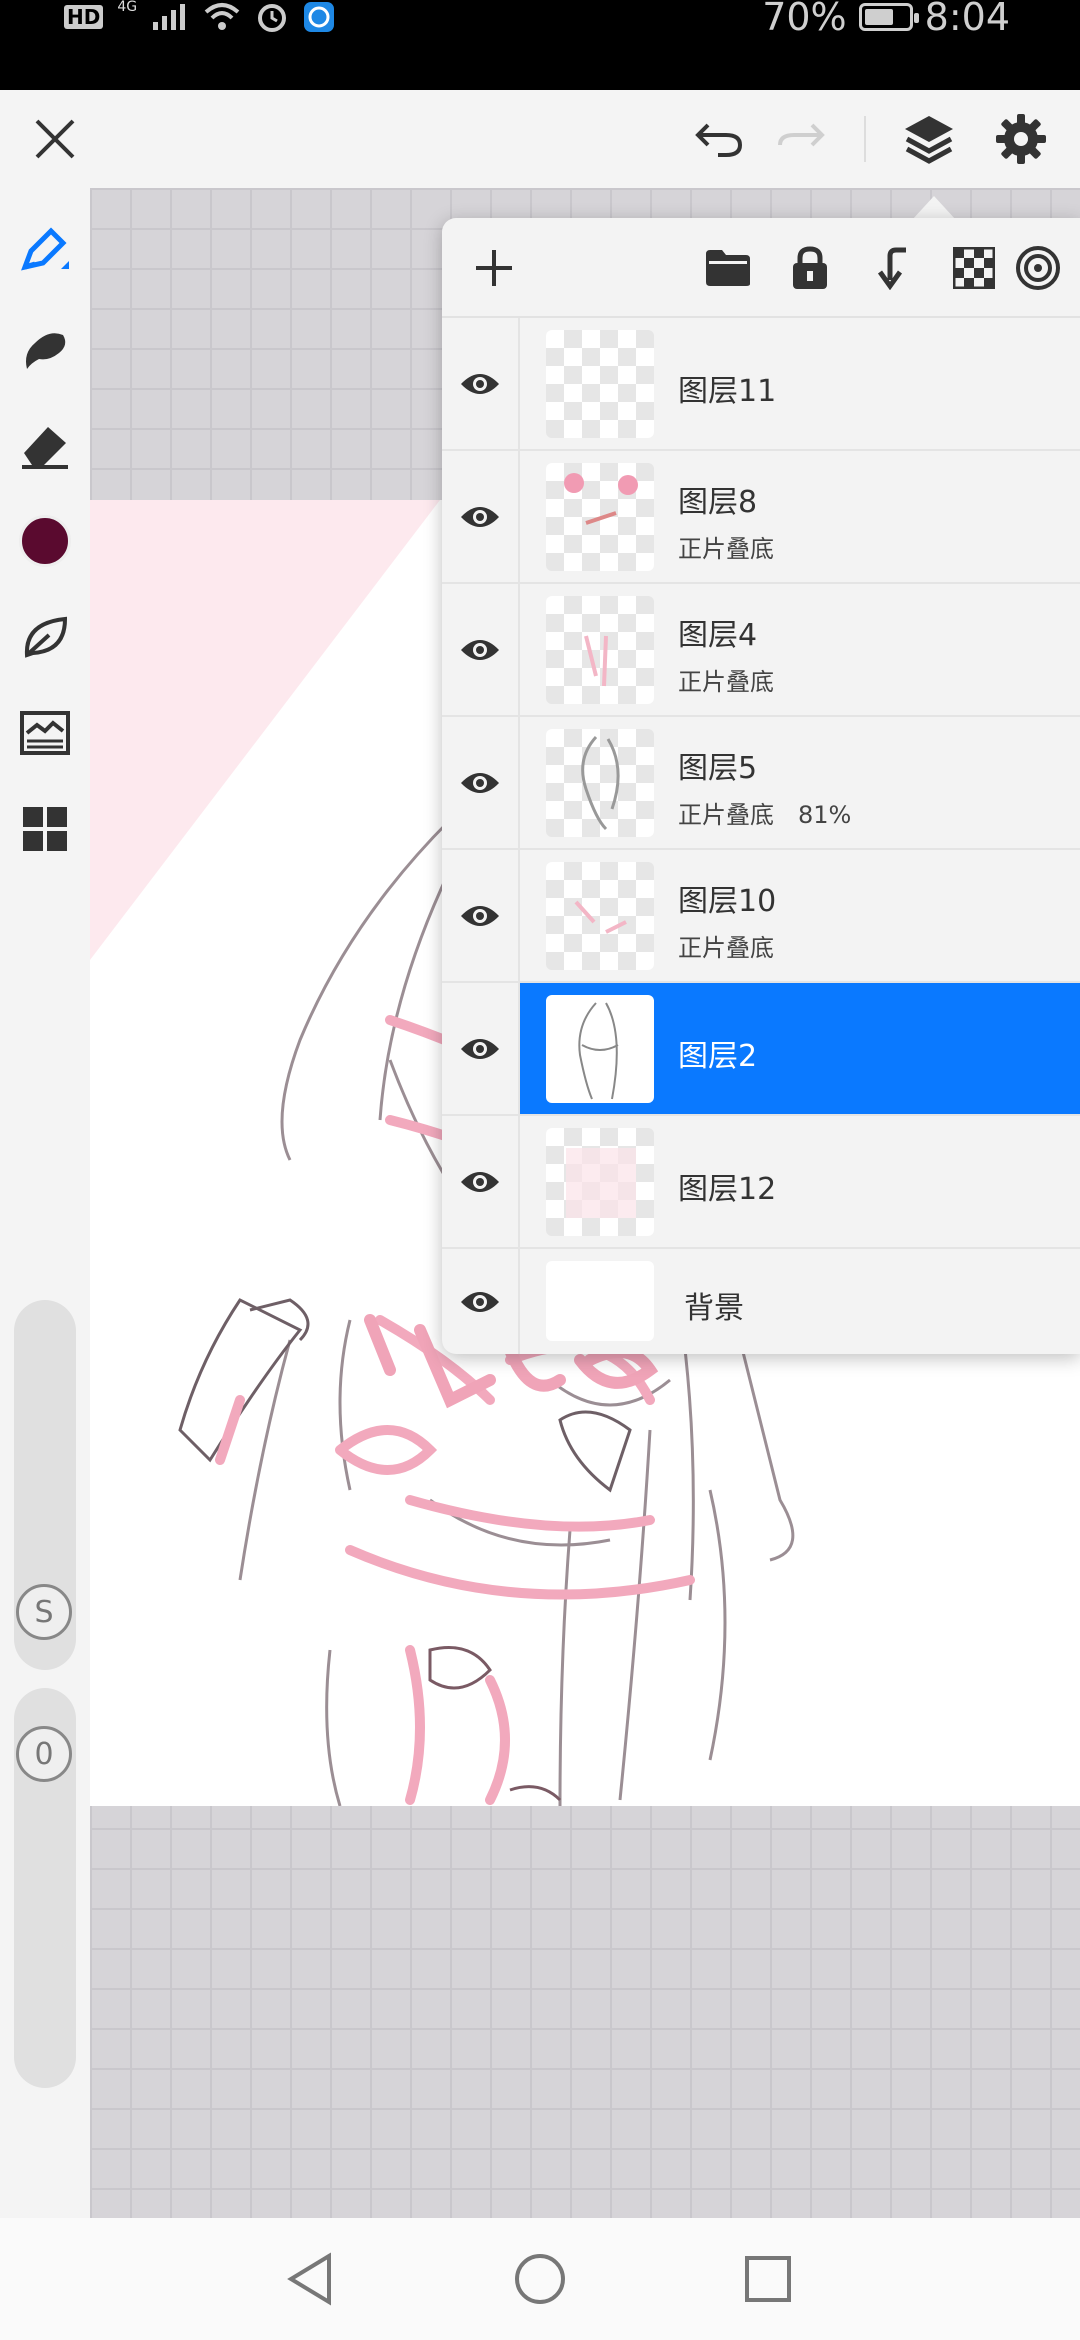 This screenshot has height=2340, width=1080. I want to click on nav-back-button, so click(310, 2279).